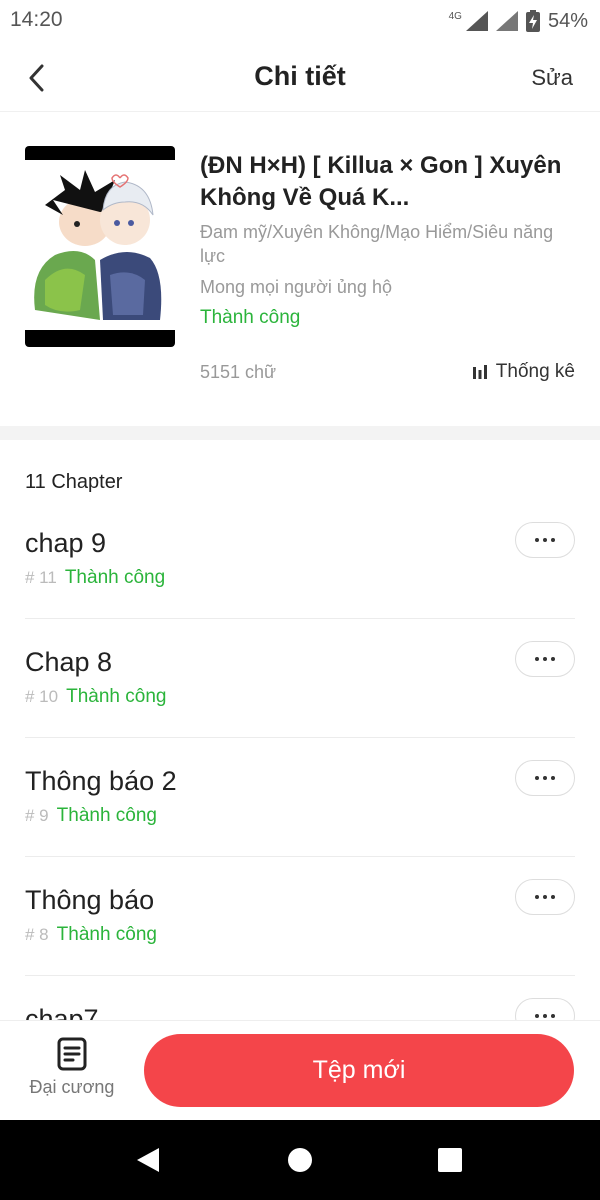 This screenshot has width=600, height=1200. What do you see at coordinates (300, 22) in the screenshot?
I see `status-bar: 14:20 4G 54%` at bounding box center [300, 22].